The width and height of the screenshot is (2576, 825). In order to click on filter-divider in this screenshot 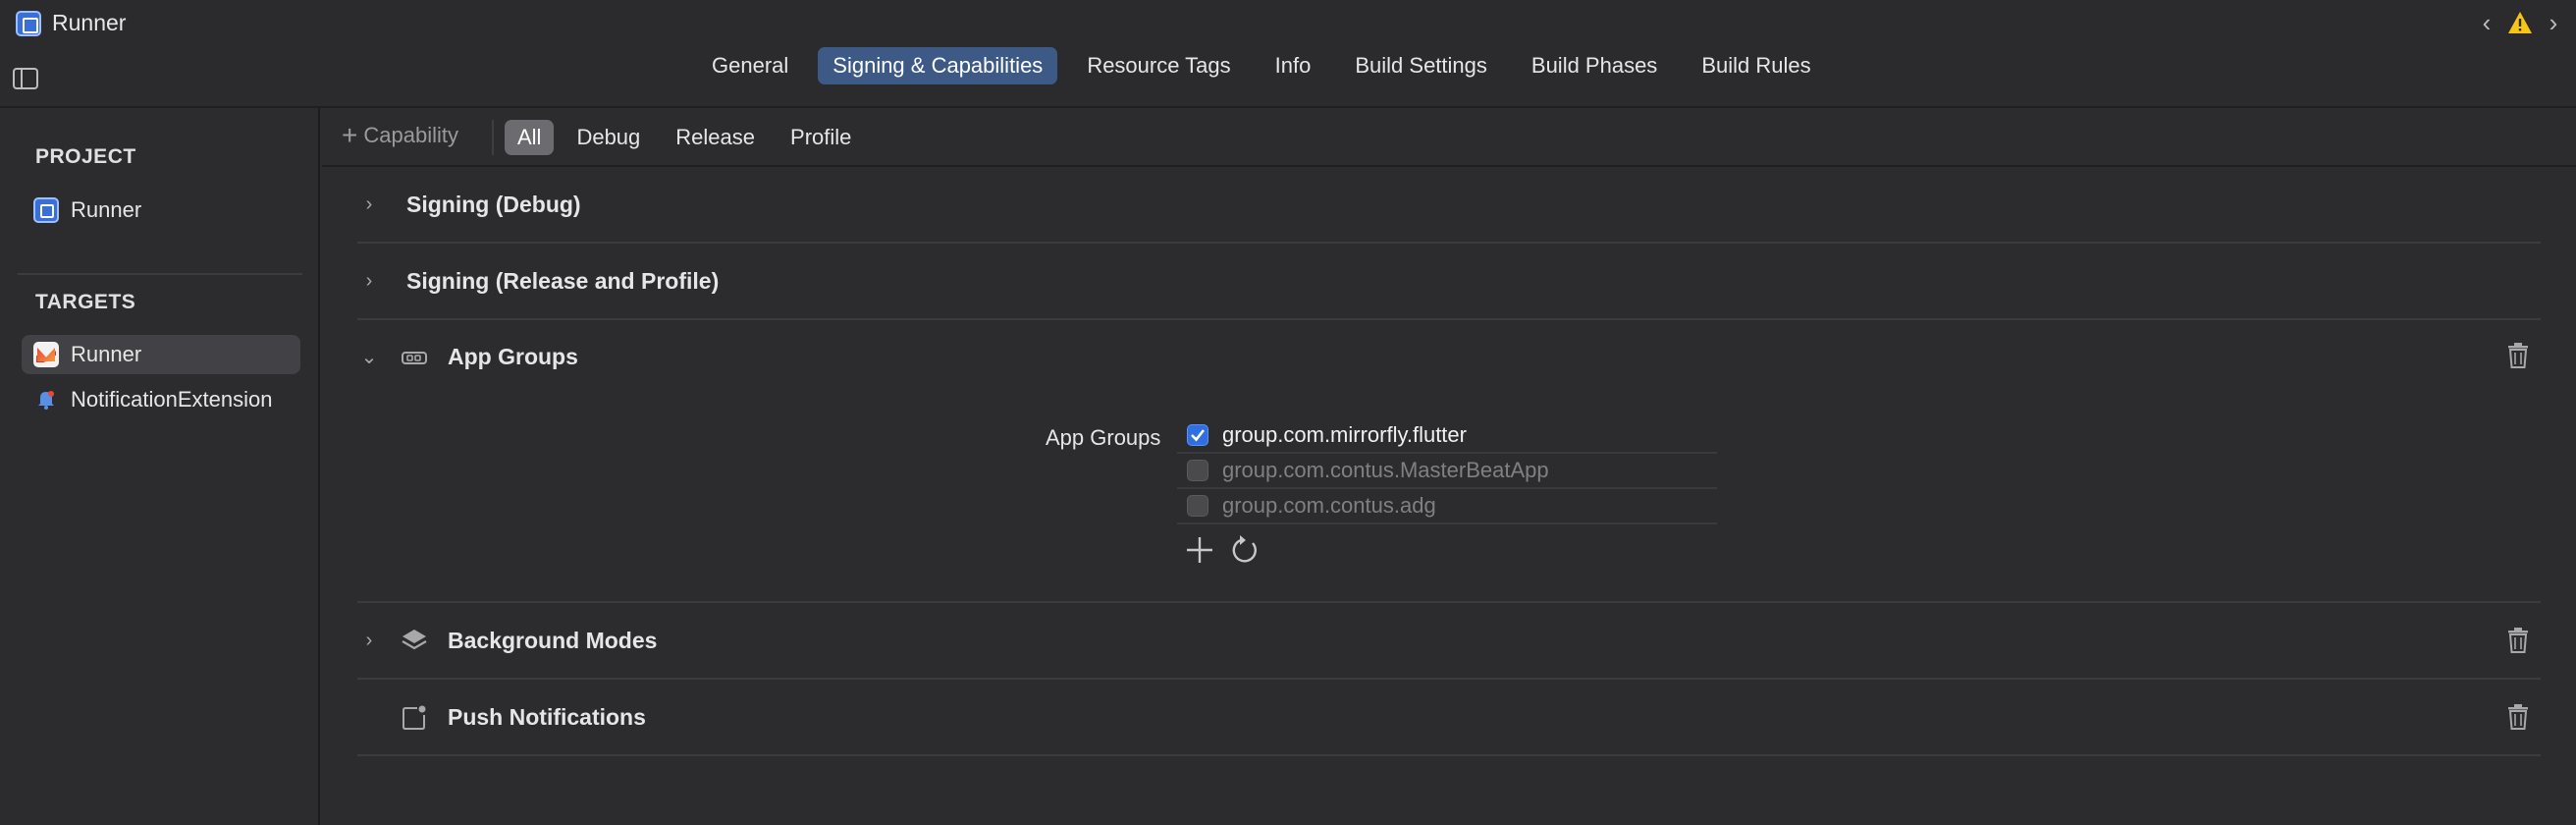, I will do `click(493, 137)`.